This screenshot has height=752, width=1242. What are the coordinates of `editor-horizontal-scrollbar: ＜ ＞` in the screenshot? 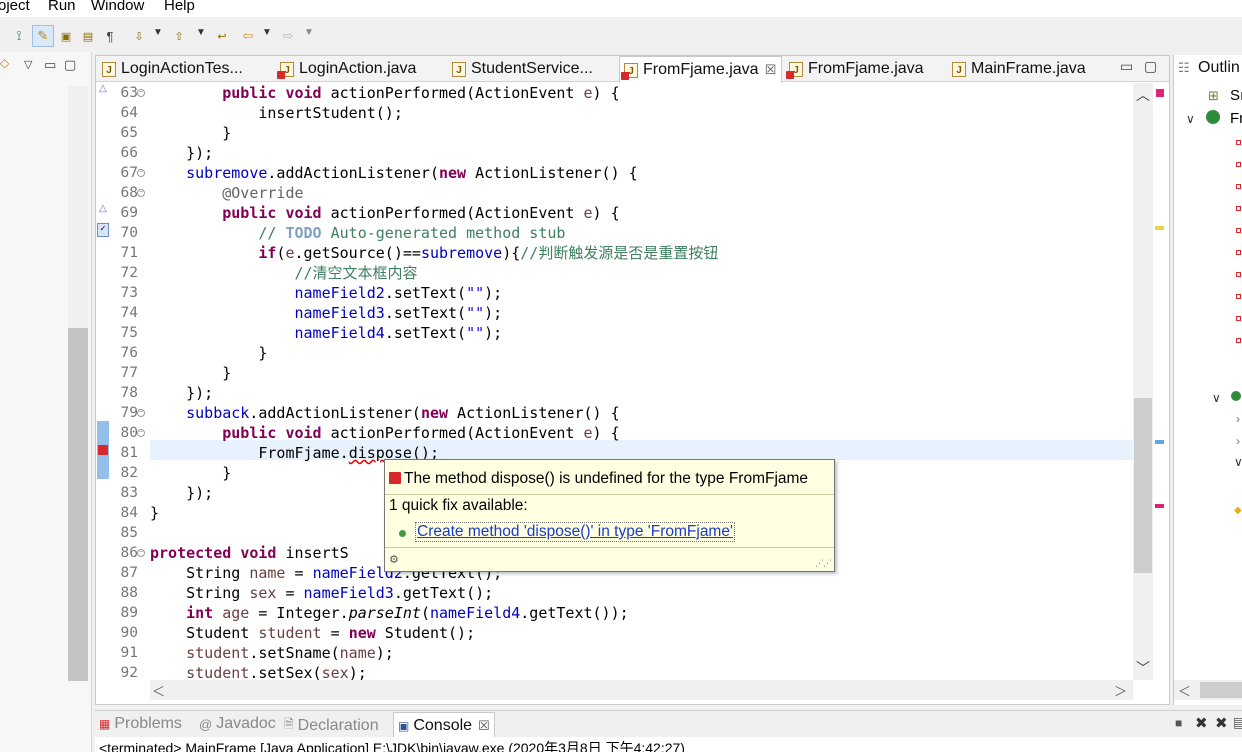 It's located at (641, 690).